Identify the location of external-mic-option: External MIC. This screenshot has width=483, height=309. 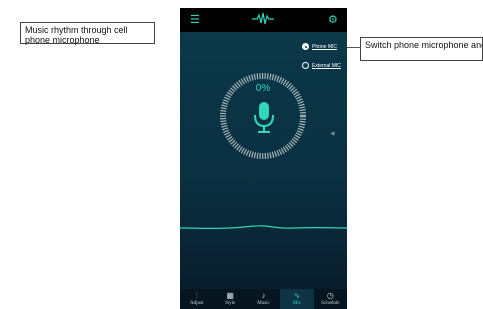
(321, 65).